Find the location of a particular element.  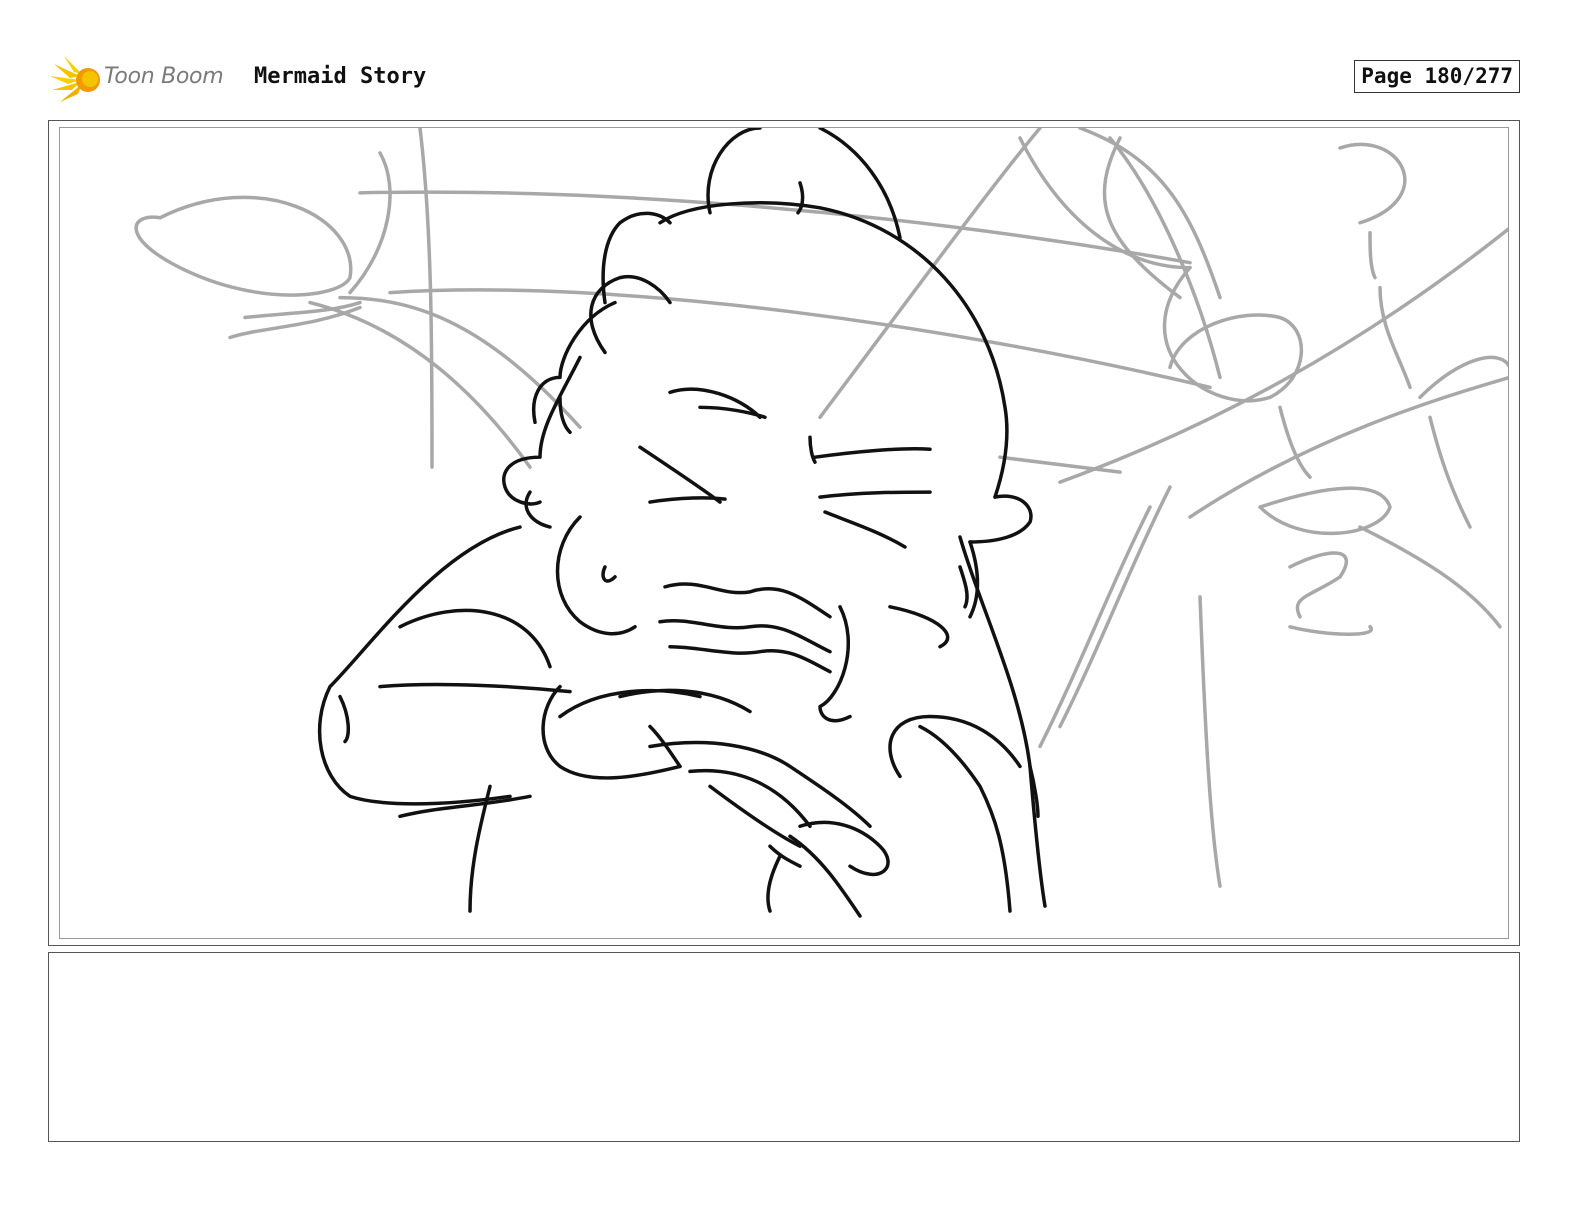

page-header: Toon Boom Mermaid Story Page 180/277 is located at coordinates (792, 57).